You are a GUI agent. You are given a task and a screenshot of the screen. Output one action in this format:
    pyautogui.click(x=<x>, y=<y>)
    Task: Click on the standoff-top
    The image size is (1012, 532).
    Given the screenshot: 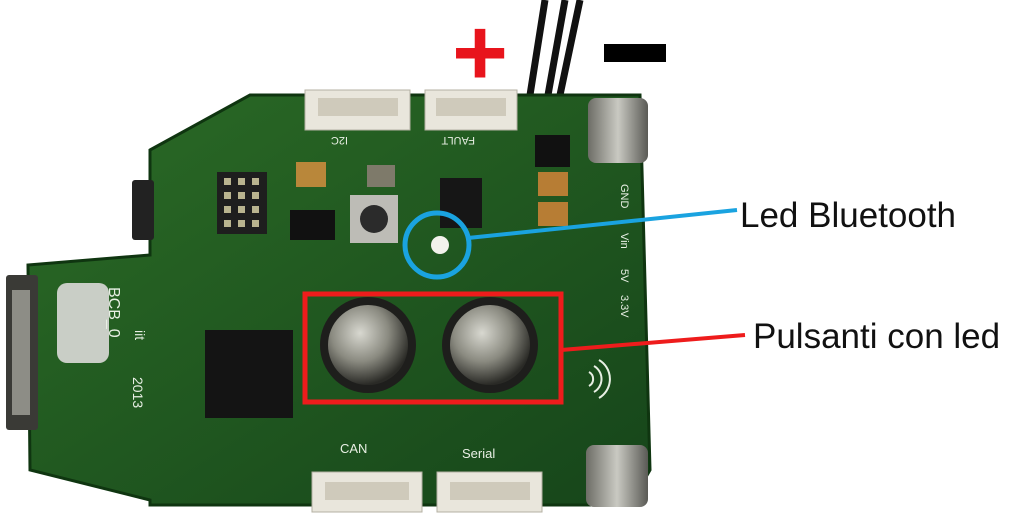 What is the action you would take?
    pyautogui.click(x=618, y=130)
    